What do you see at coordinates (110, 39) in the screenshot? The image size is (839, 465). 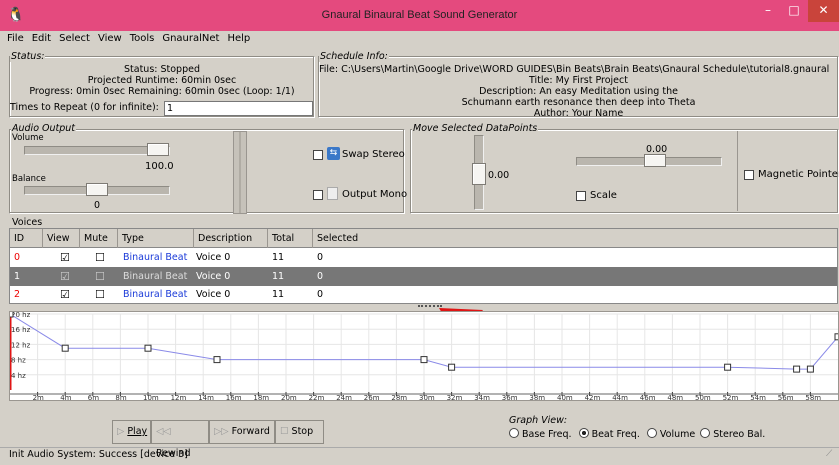 I see `menu-view: View` at bounding box center [110, 39].